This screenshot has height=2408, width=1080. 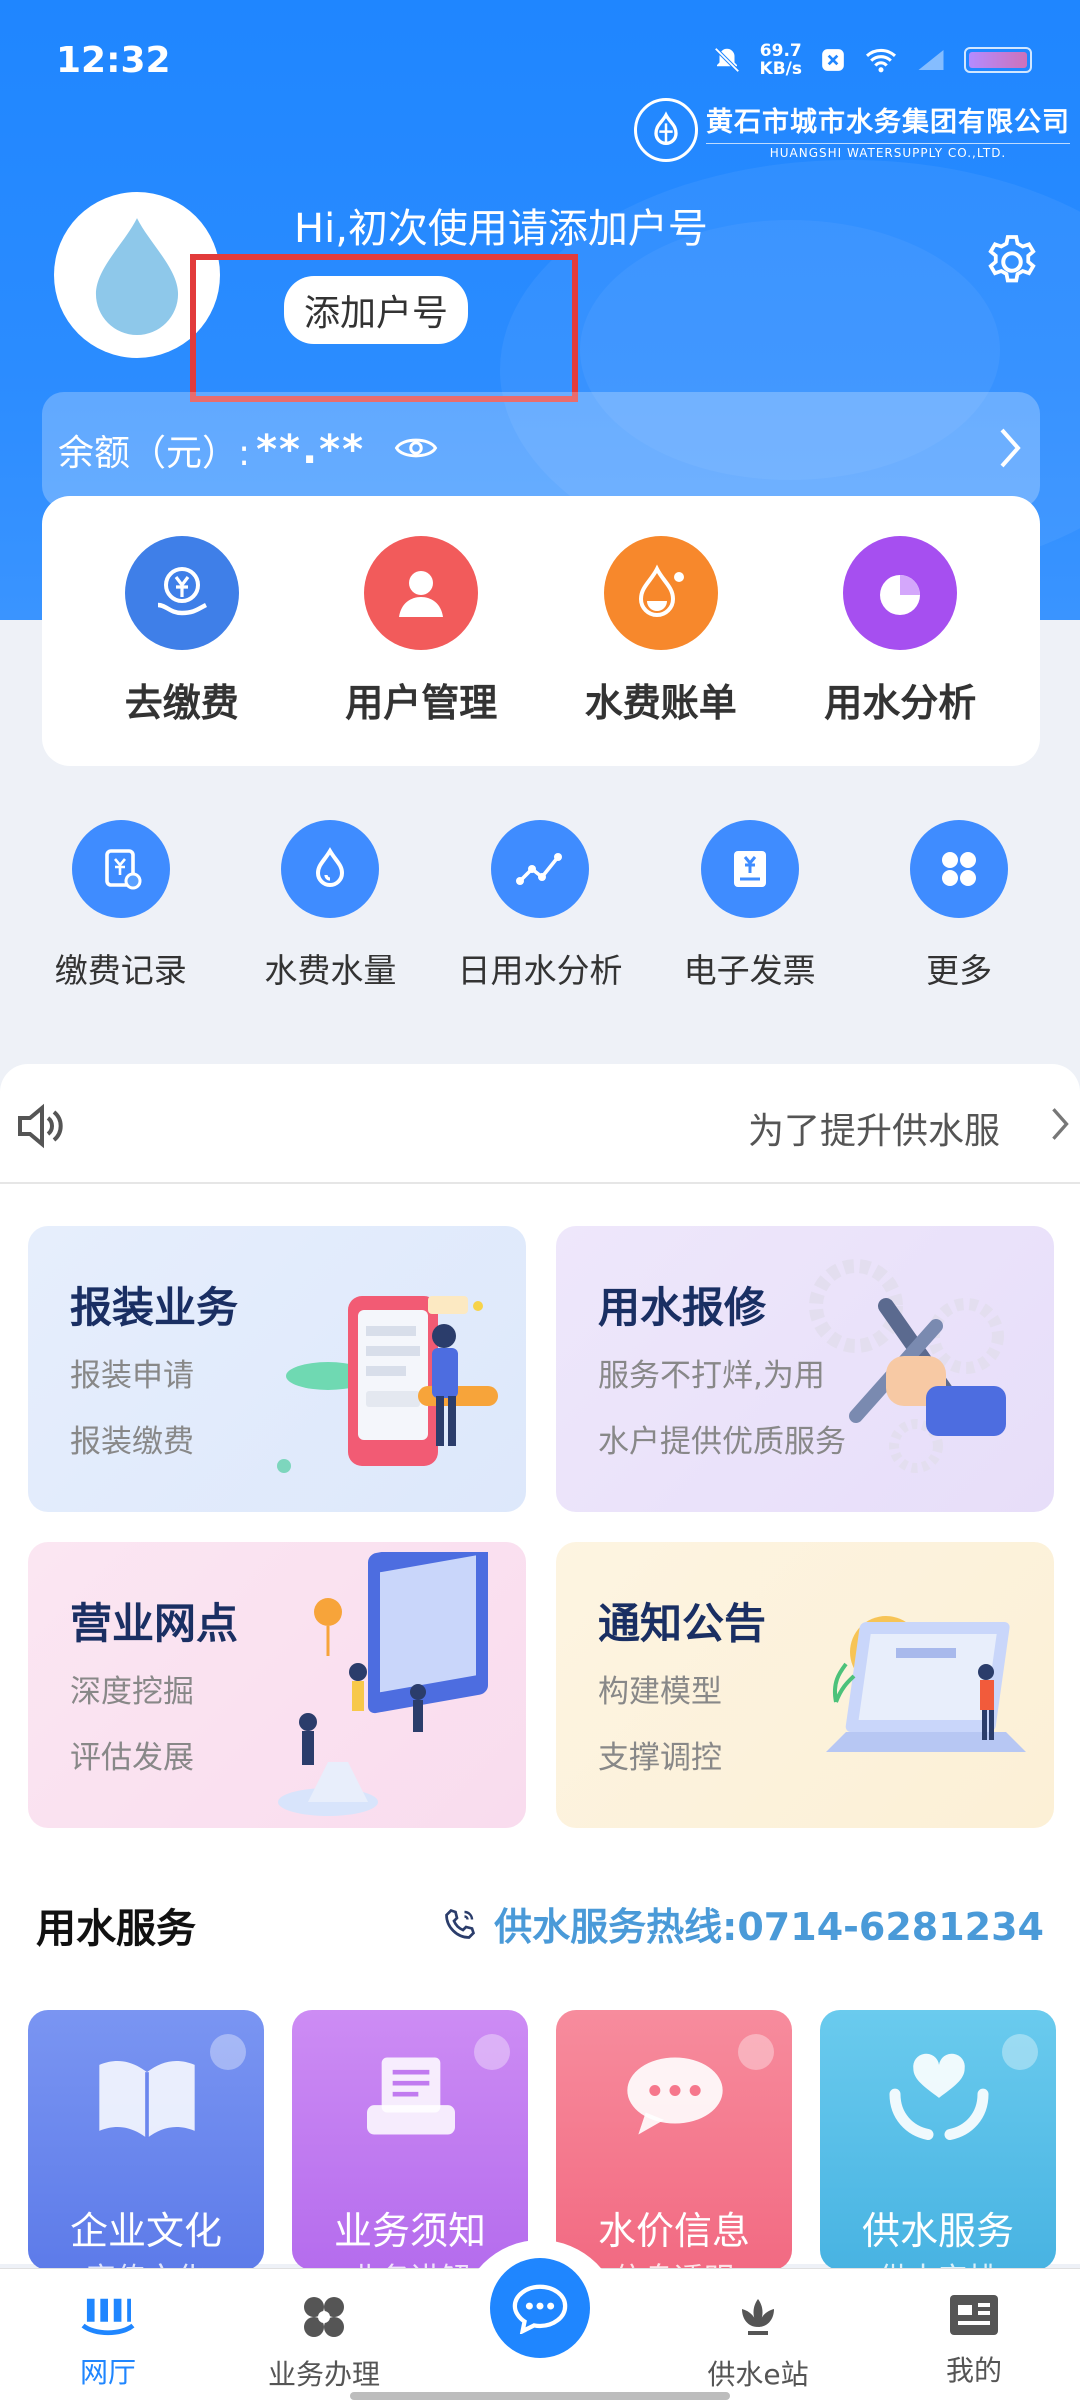 I want to click on installation-card-line2: 报装缴费, so click(x=132, y=1442).